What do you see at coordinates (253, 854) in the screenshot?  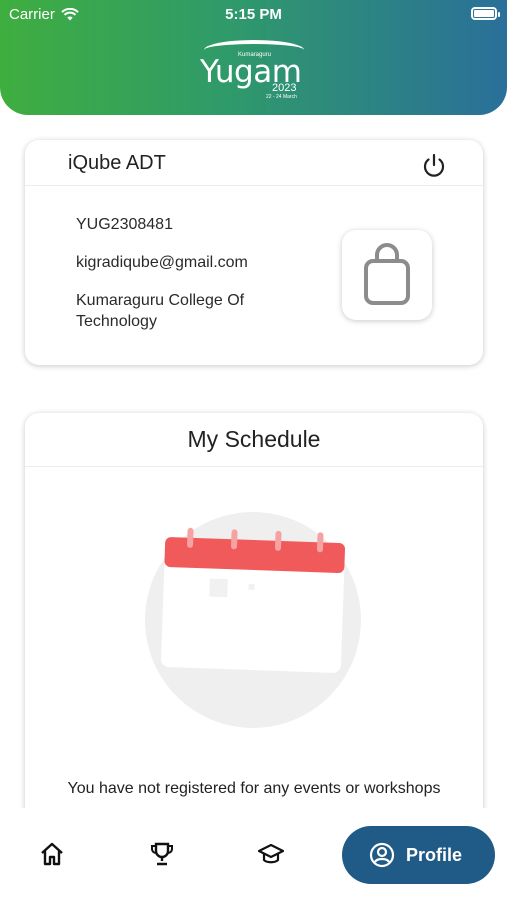 I see `bottom-nav: Profile` at bounding box center [253, 854].